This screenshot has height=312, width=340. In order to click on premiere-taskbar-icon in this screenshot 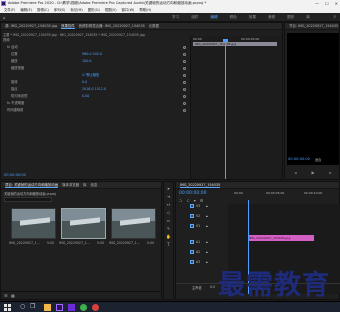, I will do `click(59, 307)`.